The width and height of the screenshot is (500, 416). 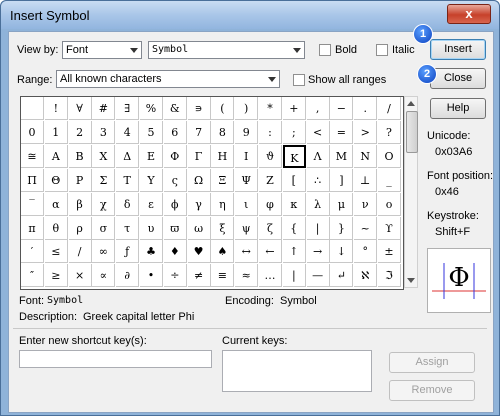 What do you see at coordinates (32, 252) in the screenshot?
I see `symbol-cell: ′` at bounding box center [32, 252].